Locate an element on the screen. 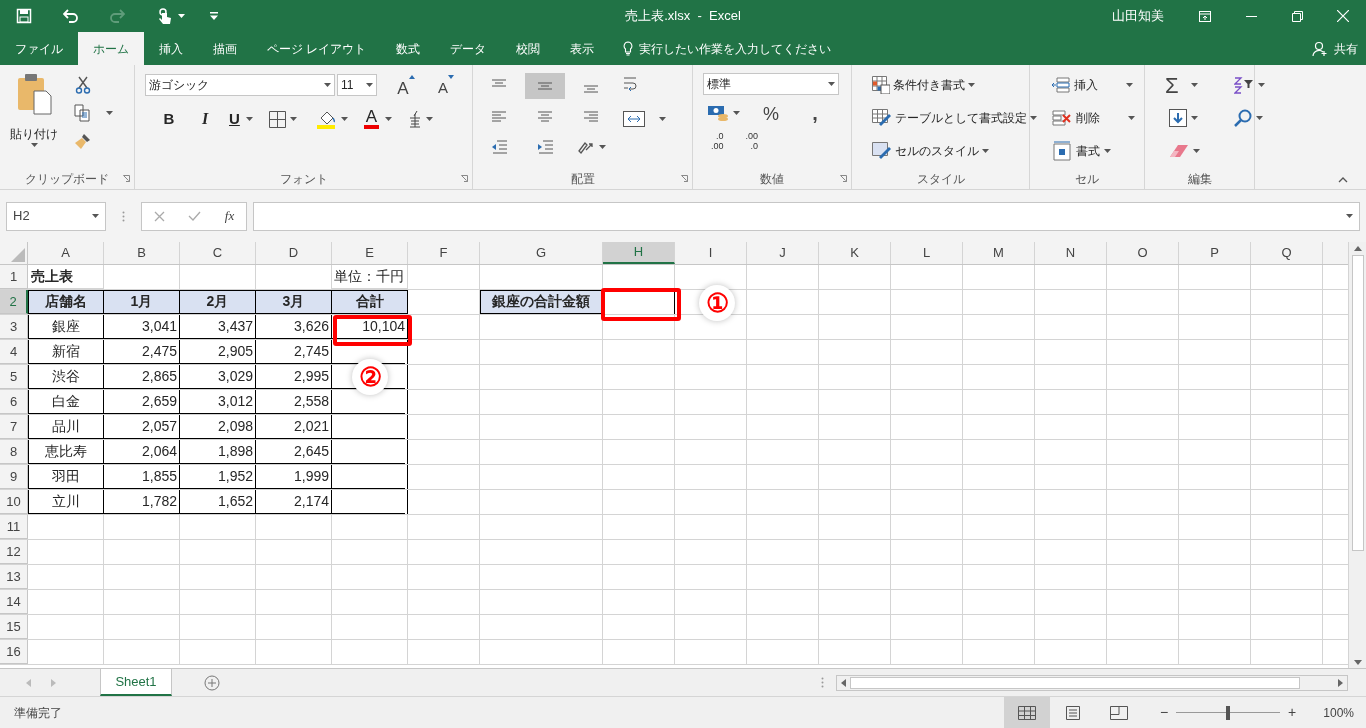  scroll-right-icon is located at coordinates (1340, 682).